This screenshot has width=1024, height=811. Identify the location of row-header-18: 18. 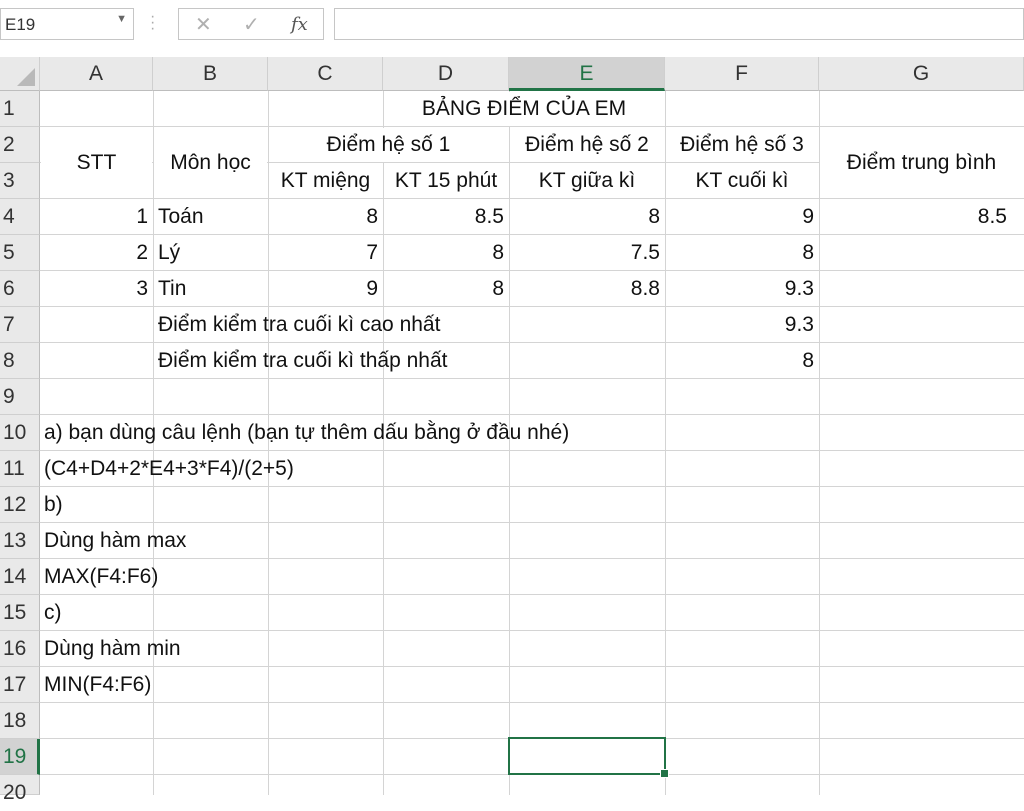
(20, 721).